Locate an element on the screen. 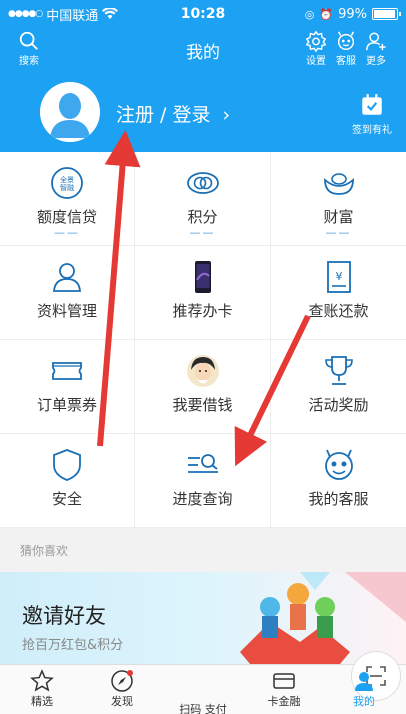 The height and width of the screenshot is (714, 406). svg-text: 智融 is located at coordinates (67, 187).